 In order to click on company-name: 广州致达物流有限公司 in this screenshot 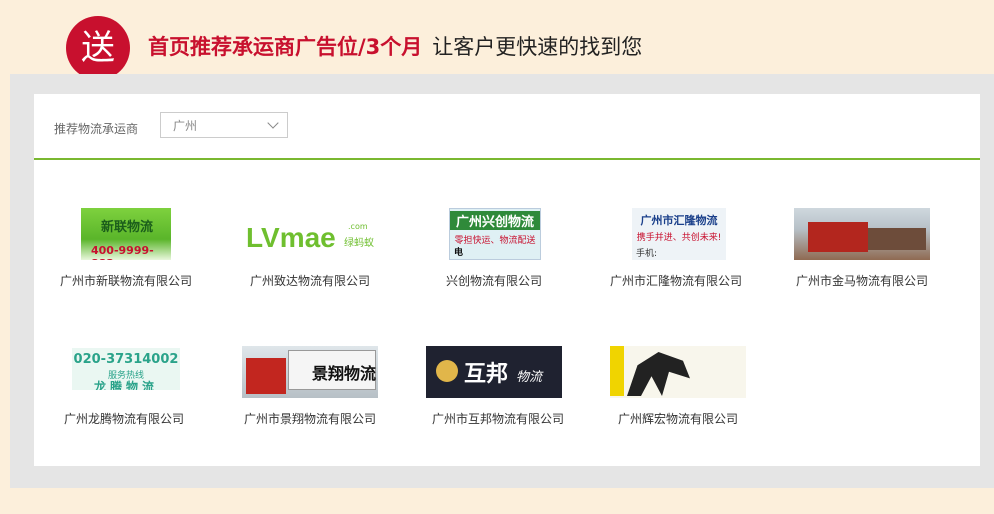, I will do `click(310, 280)`.